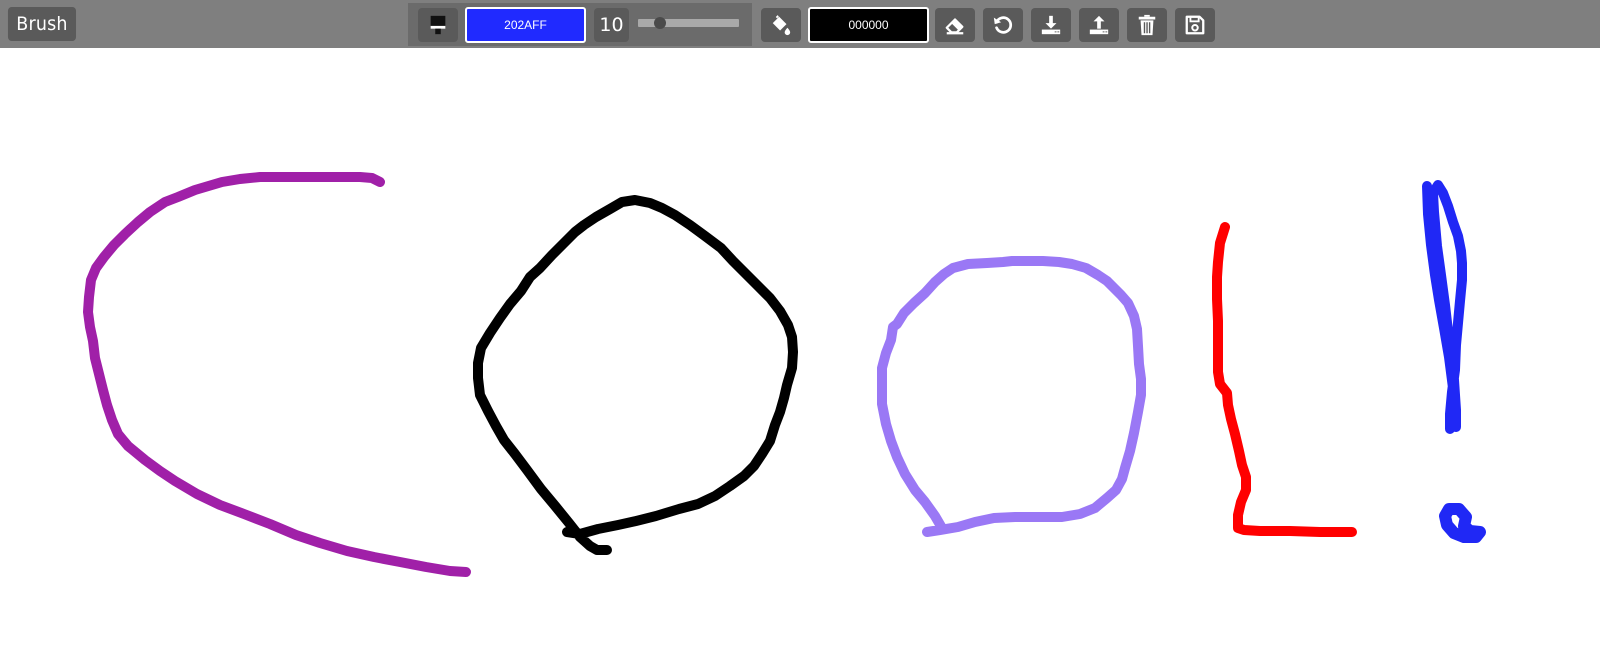 The height and width of the screenshot is (646, 1600). Describe the element at coordinates (1462, 523) in the screenshot. I see `exclamation-dot` at that location.